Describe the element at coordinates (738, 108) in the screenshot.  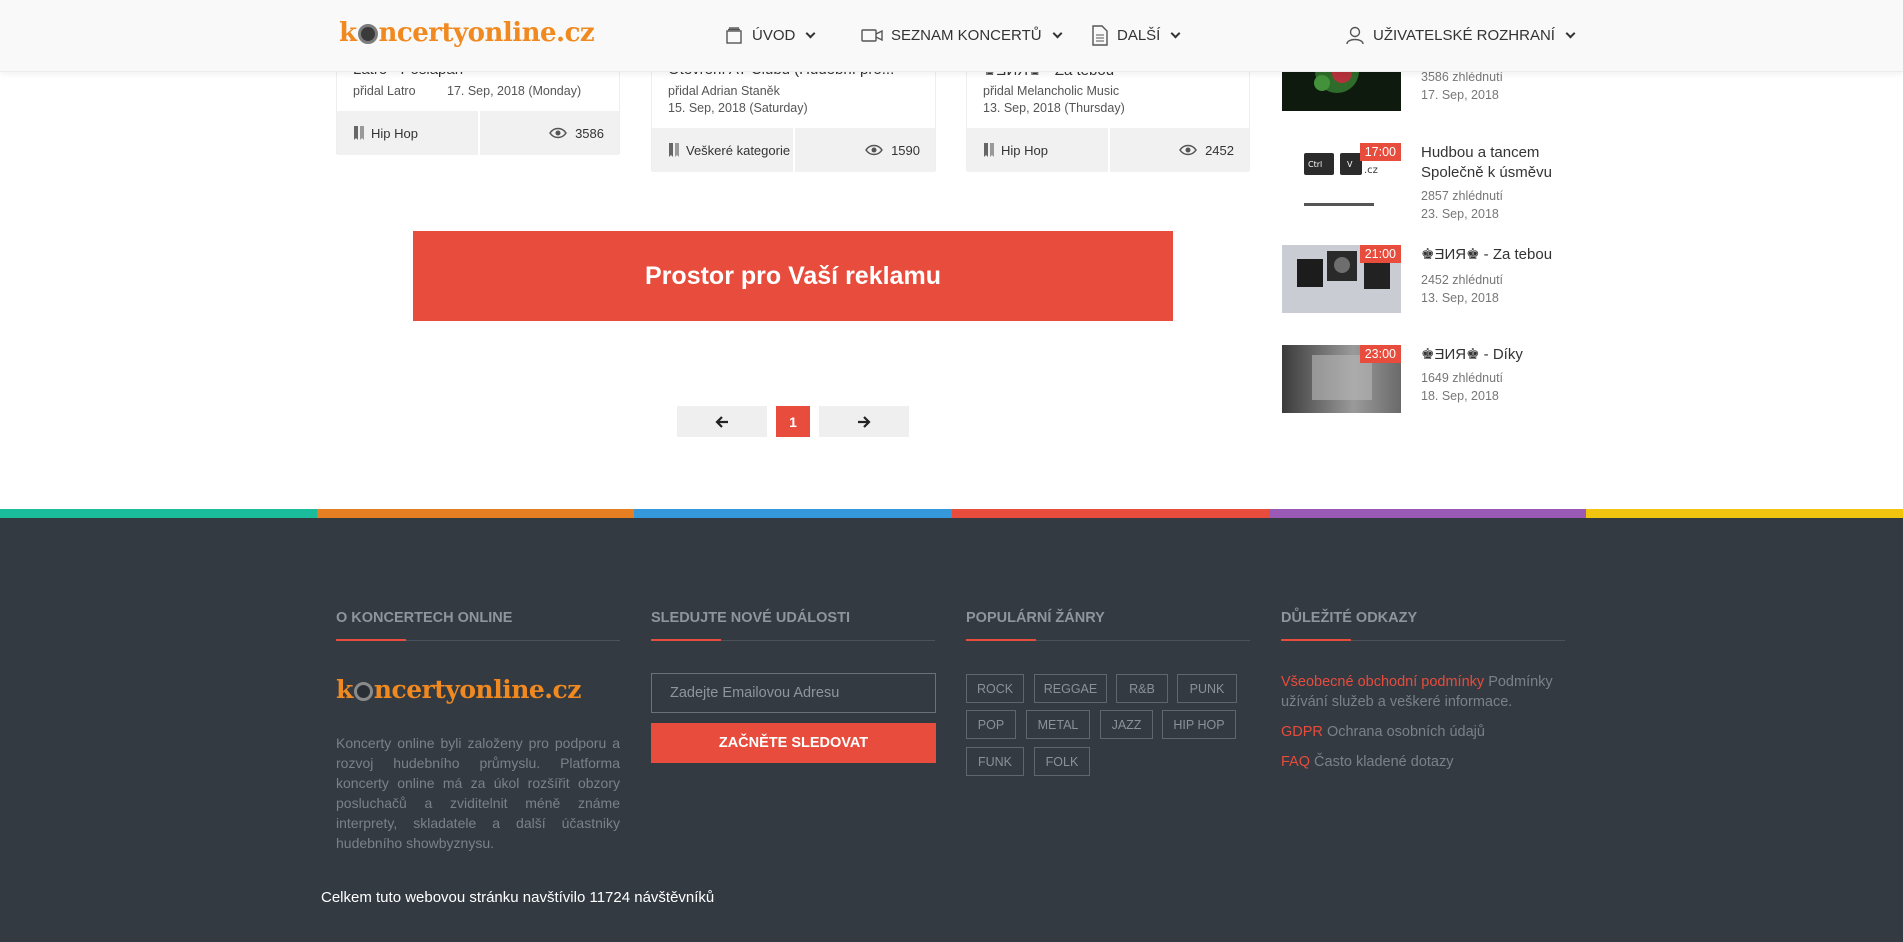
I see `card-date: 15. Sep, 2018 (Saturday)` at that location.